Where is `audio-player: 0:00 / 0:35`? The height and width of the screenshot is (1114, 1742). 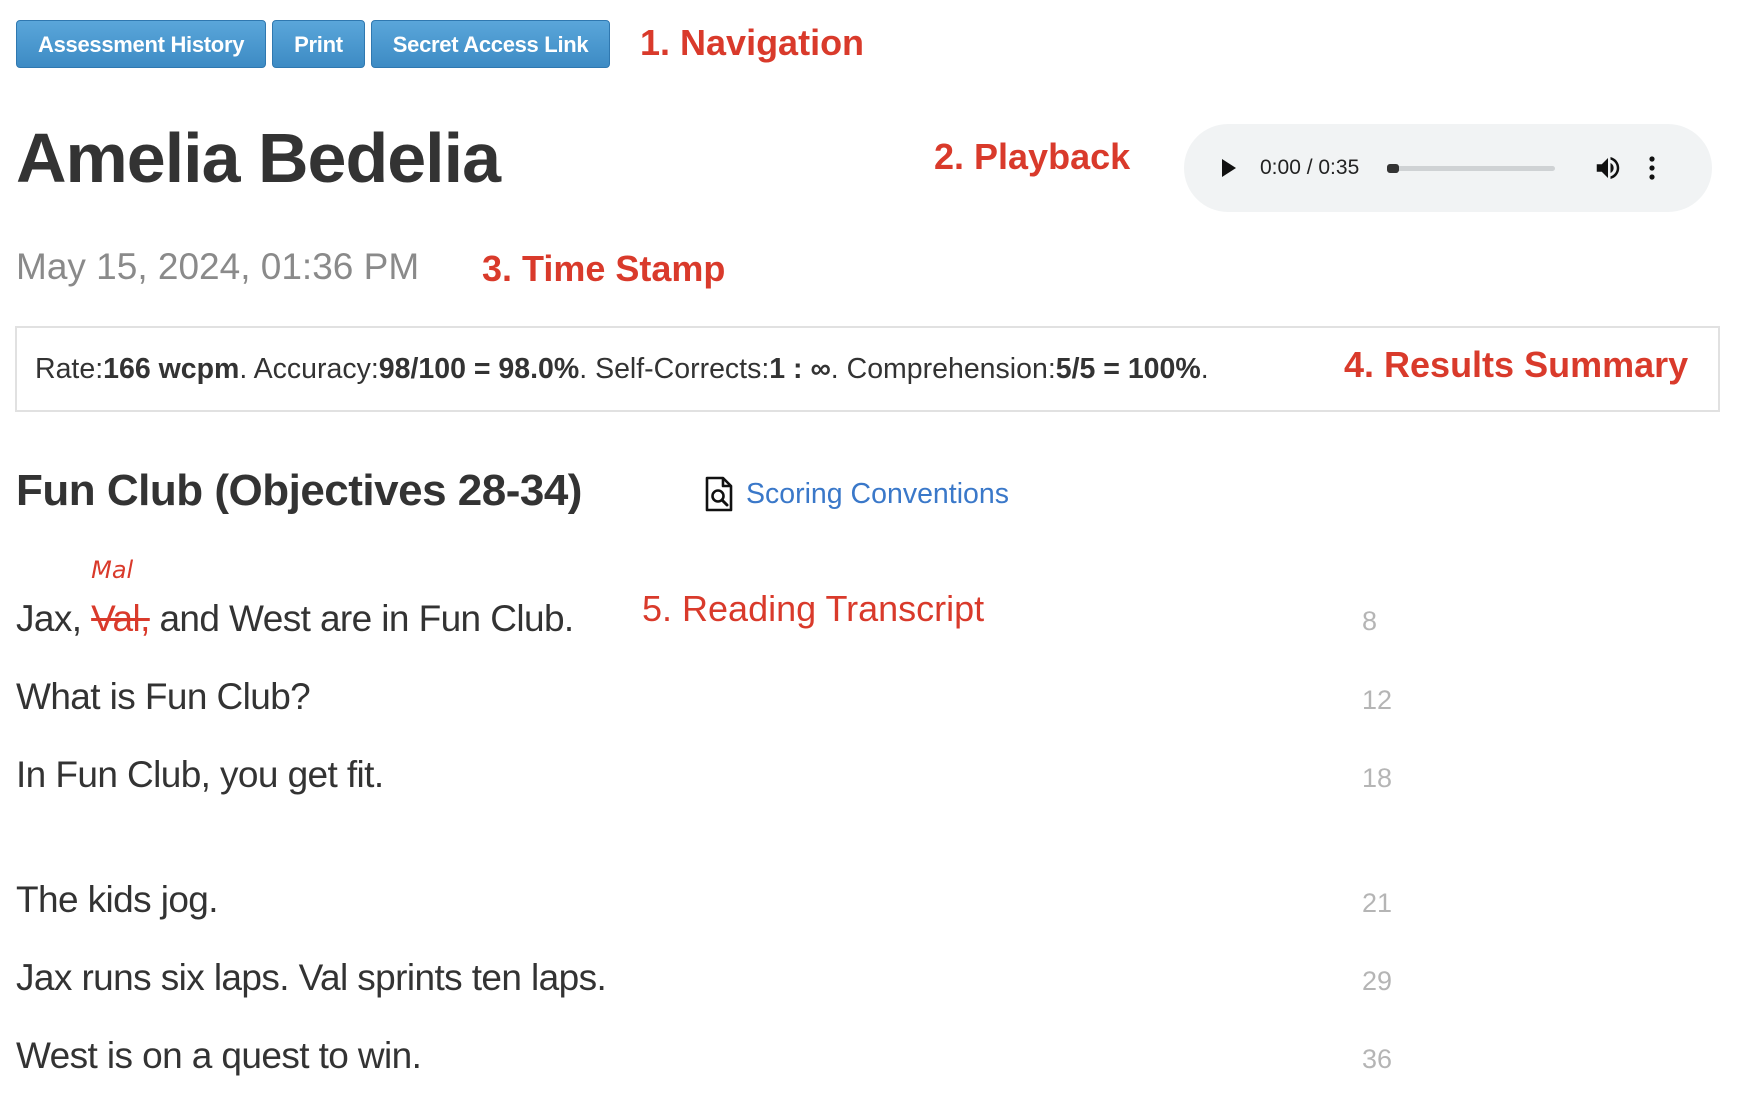 audio-player: 0:00 / 0:35 is located at coordinates (1448, 168).